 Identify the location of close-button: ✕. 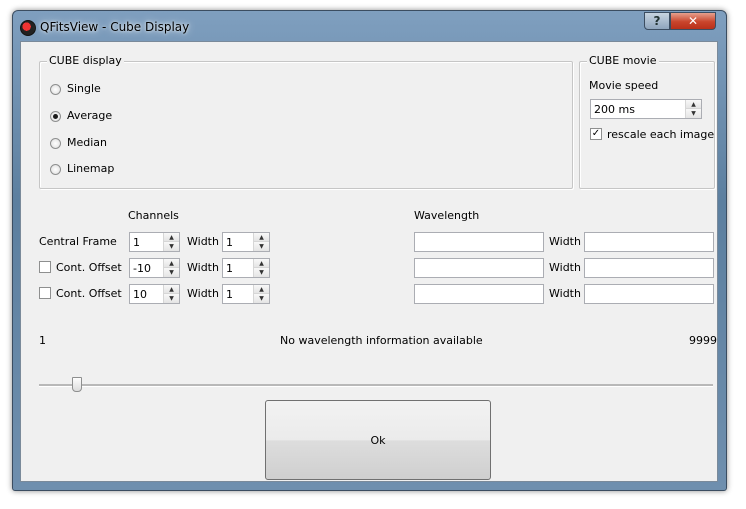
(693, 21).